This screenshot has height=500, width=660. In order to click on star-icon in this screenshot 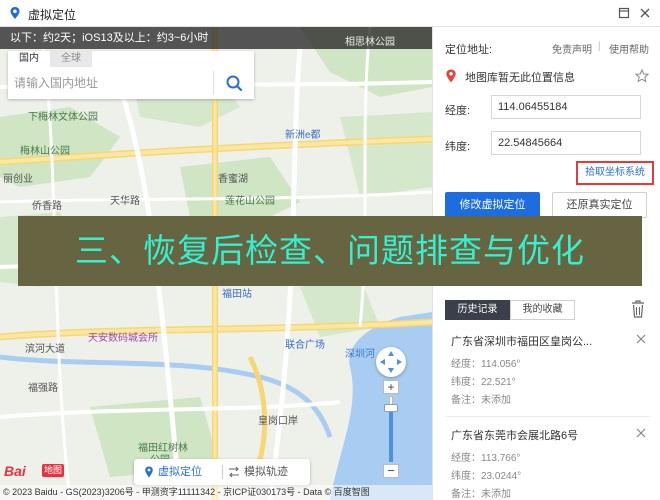, I will do `click(642, 76)`.